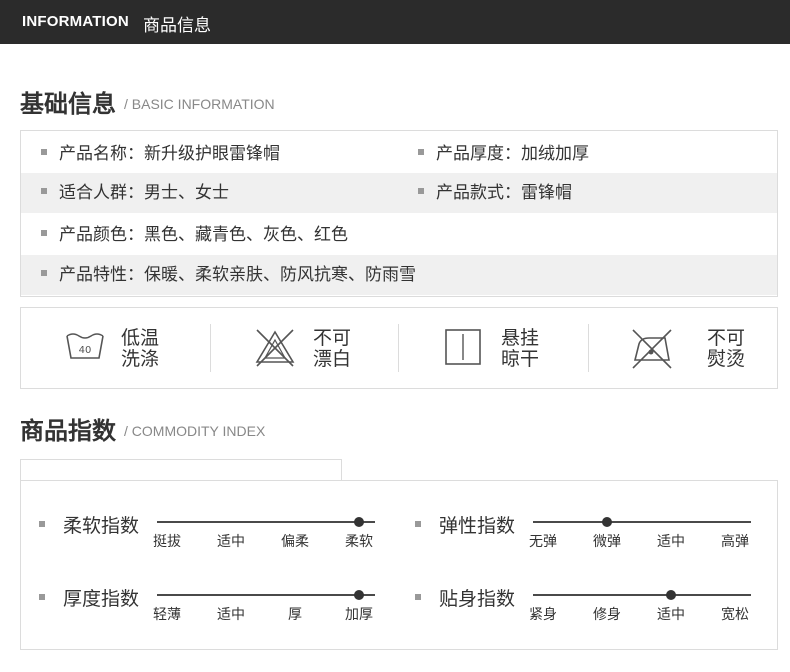  What do you see at coordinates (512, 154) in the screenshot?
I see `info-text: 产品厚度：加绒加厚` at bounding box center [512, 154].